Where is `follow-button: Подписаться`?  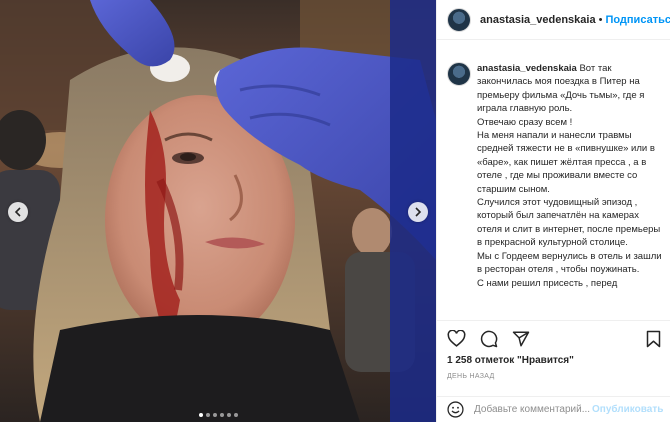 follow-button: Подписаться is located at coordinates (637, 20).